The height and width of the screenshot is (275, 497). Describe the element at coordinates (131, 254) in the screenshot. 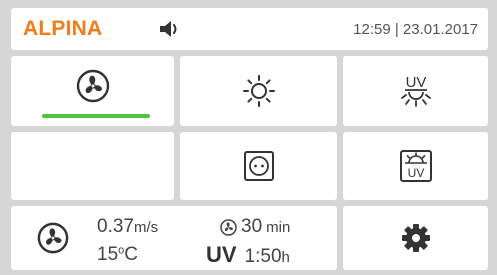

I see `temperature-unit: C` at that location.